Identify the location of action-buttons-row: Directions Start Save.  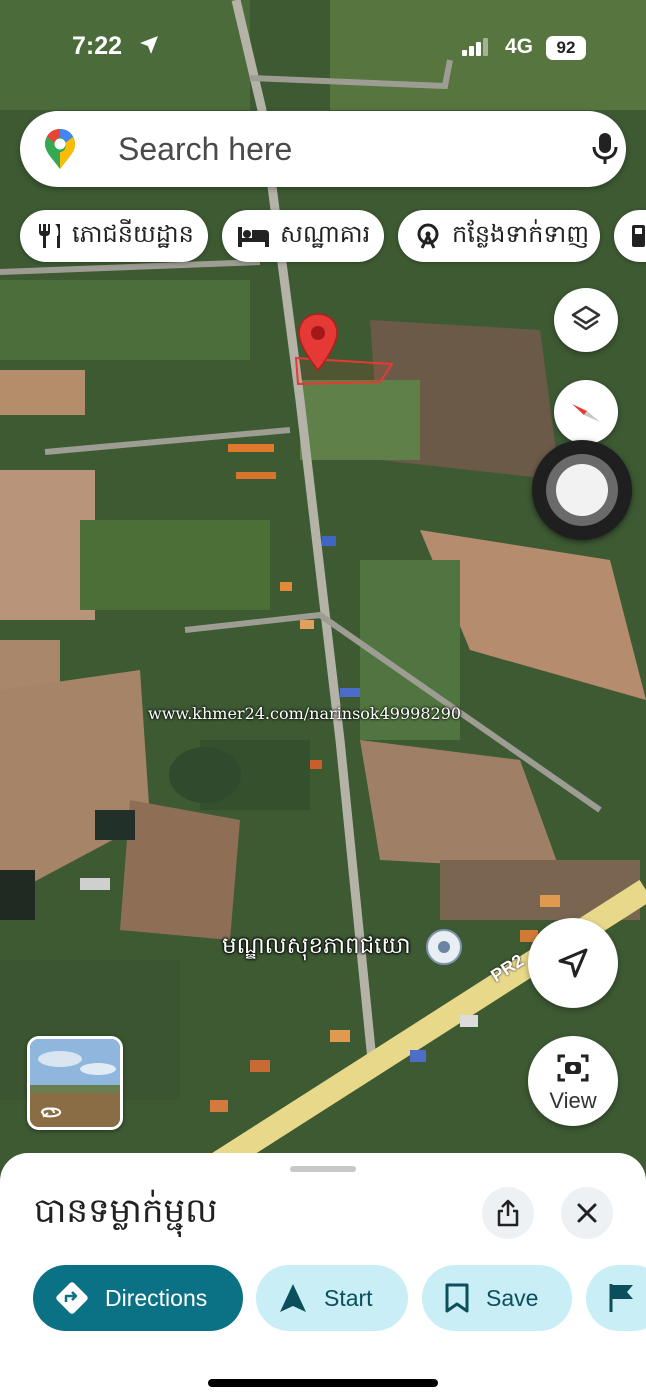
(323, 1298).